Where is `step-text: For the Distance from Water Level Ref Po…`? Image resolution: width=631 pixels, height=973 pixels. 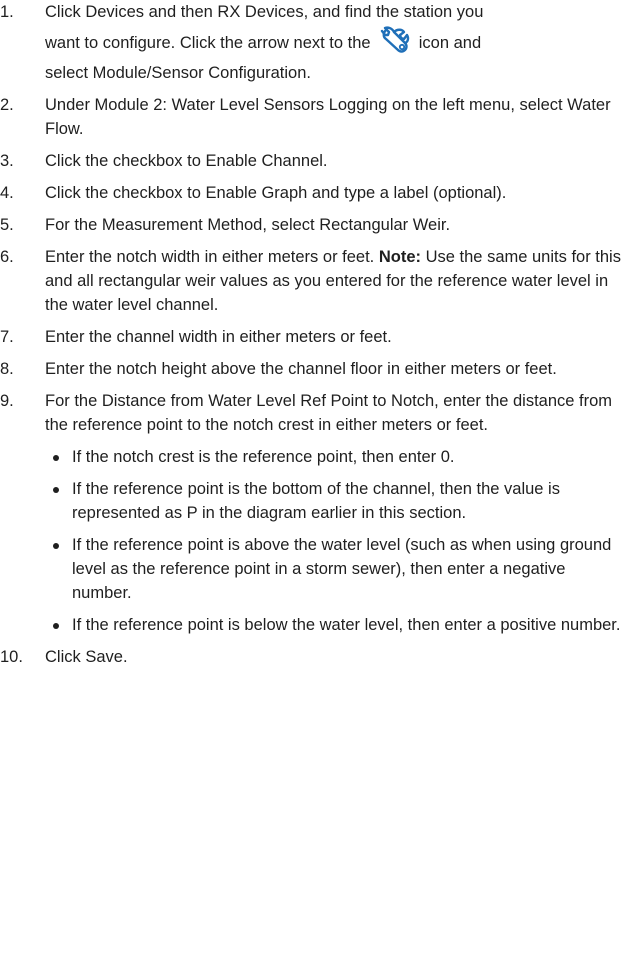
step-text: For the Distance from Water Level Ref Po… is located at coordinates (329, 413).